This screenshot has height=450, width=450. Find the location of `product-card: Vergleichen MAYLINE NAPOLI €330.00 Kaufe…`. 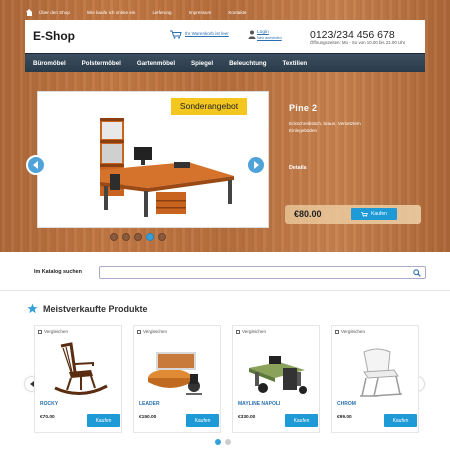

product-card: Vergleichen MAYLINE NAPOLI €330.00 Kaufe… is located at coordinates (276, 379).